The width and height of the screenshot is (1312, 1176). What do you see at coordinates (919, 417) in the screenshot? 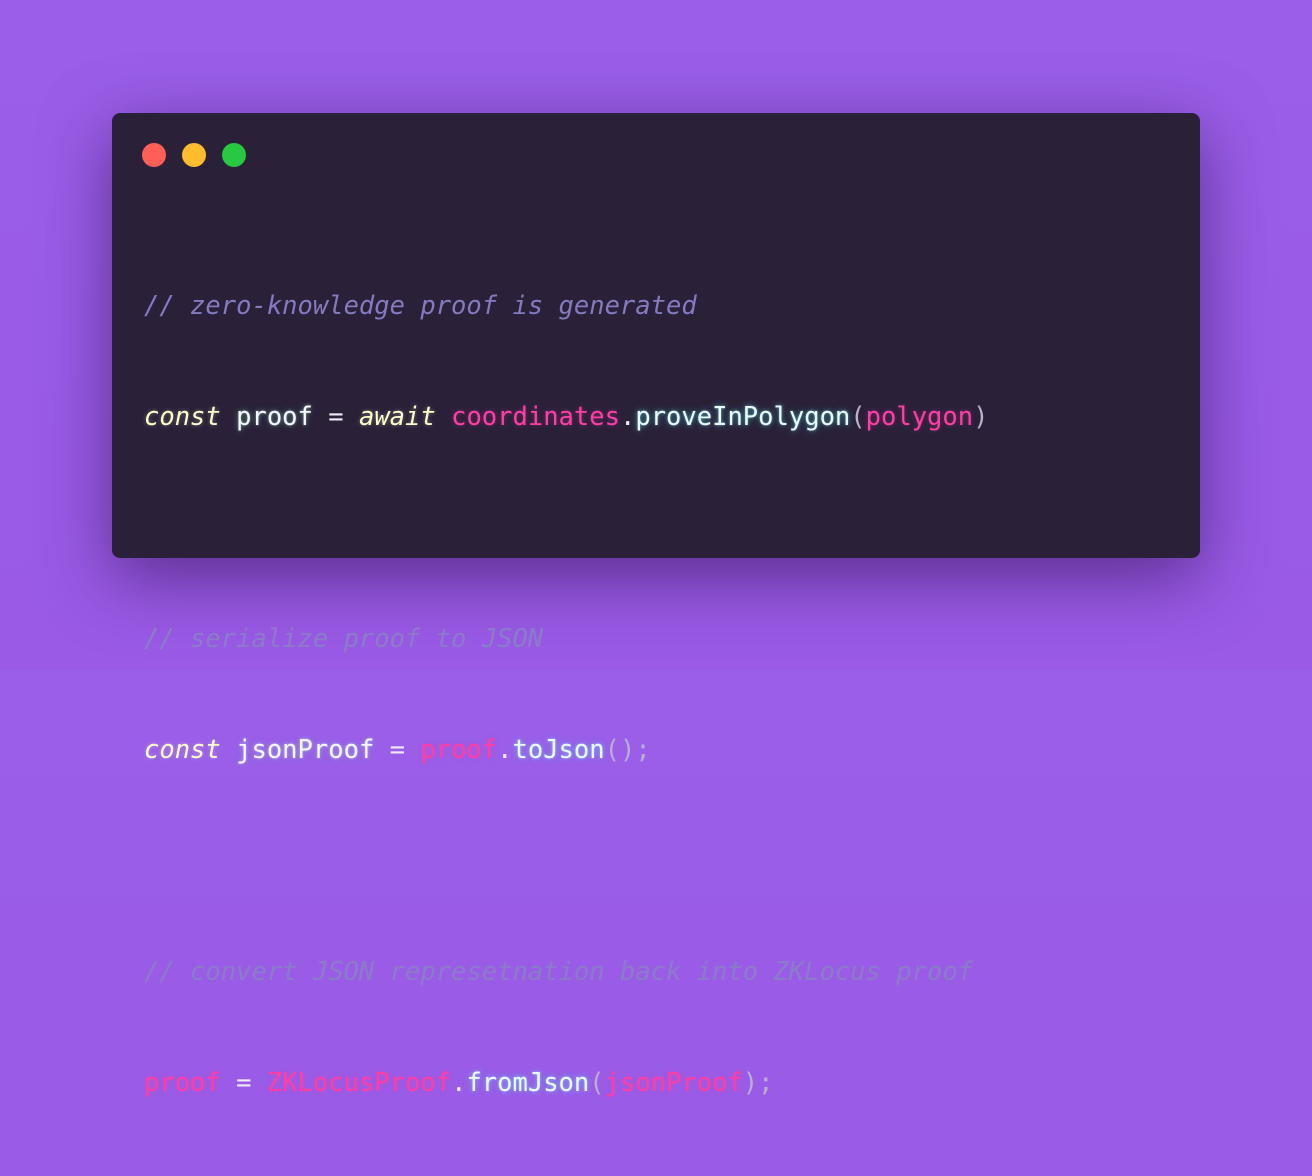
I see `argument: polygon` at bounding box center [919, 417].